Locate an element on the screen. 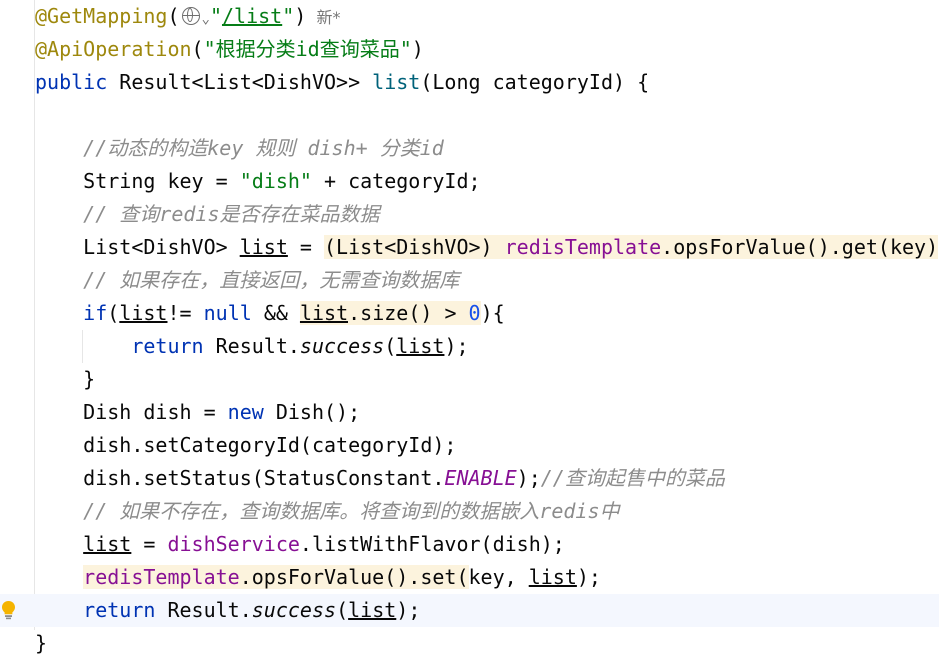  code-token: != is located at coordinates (185, 313).